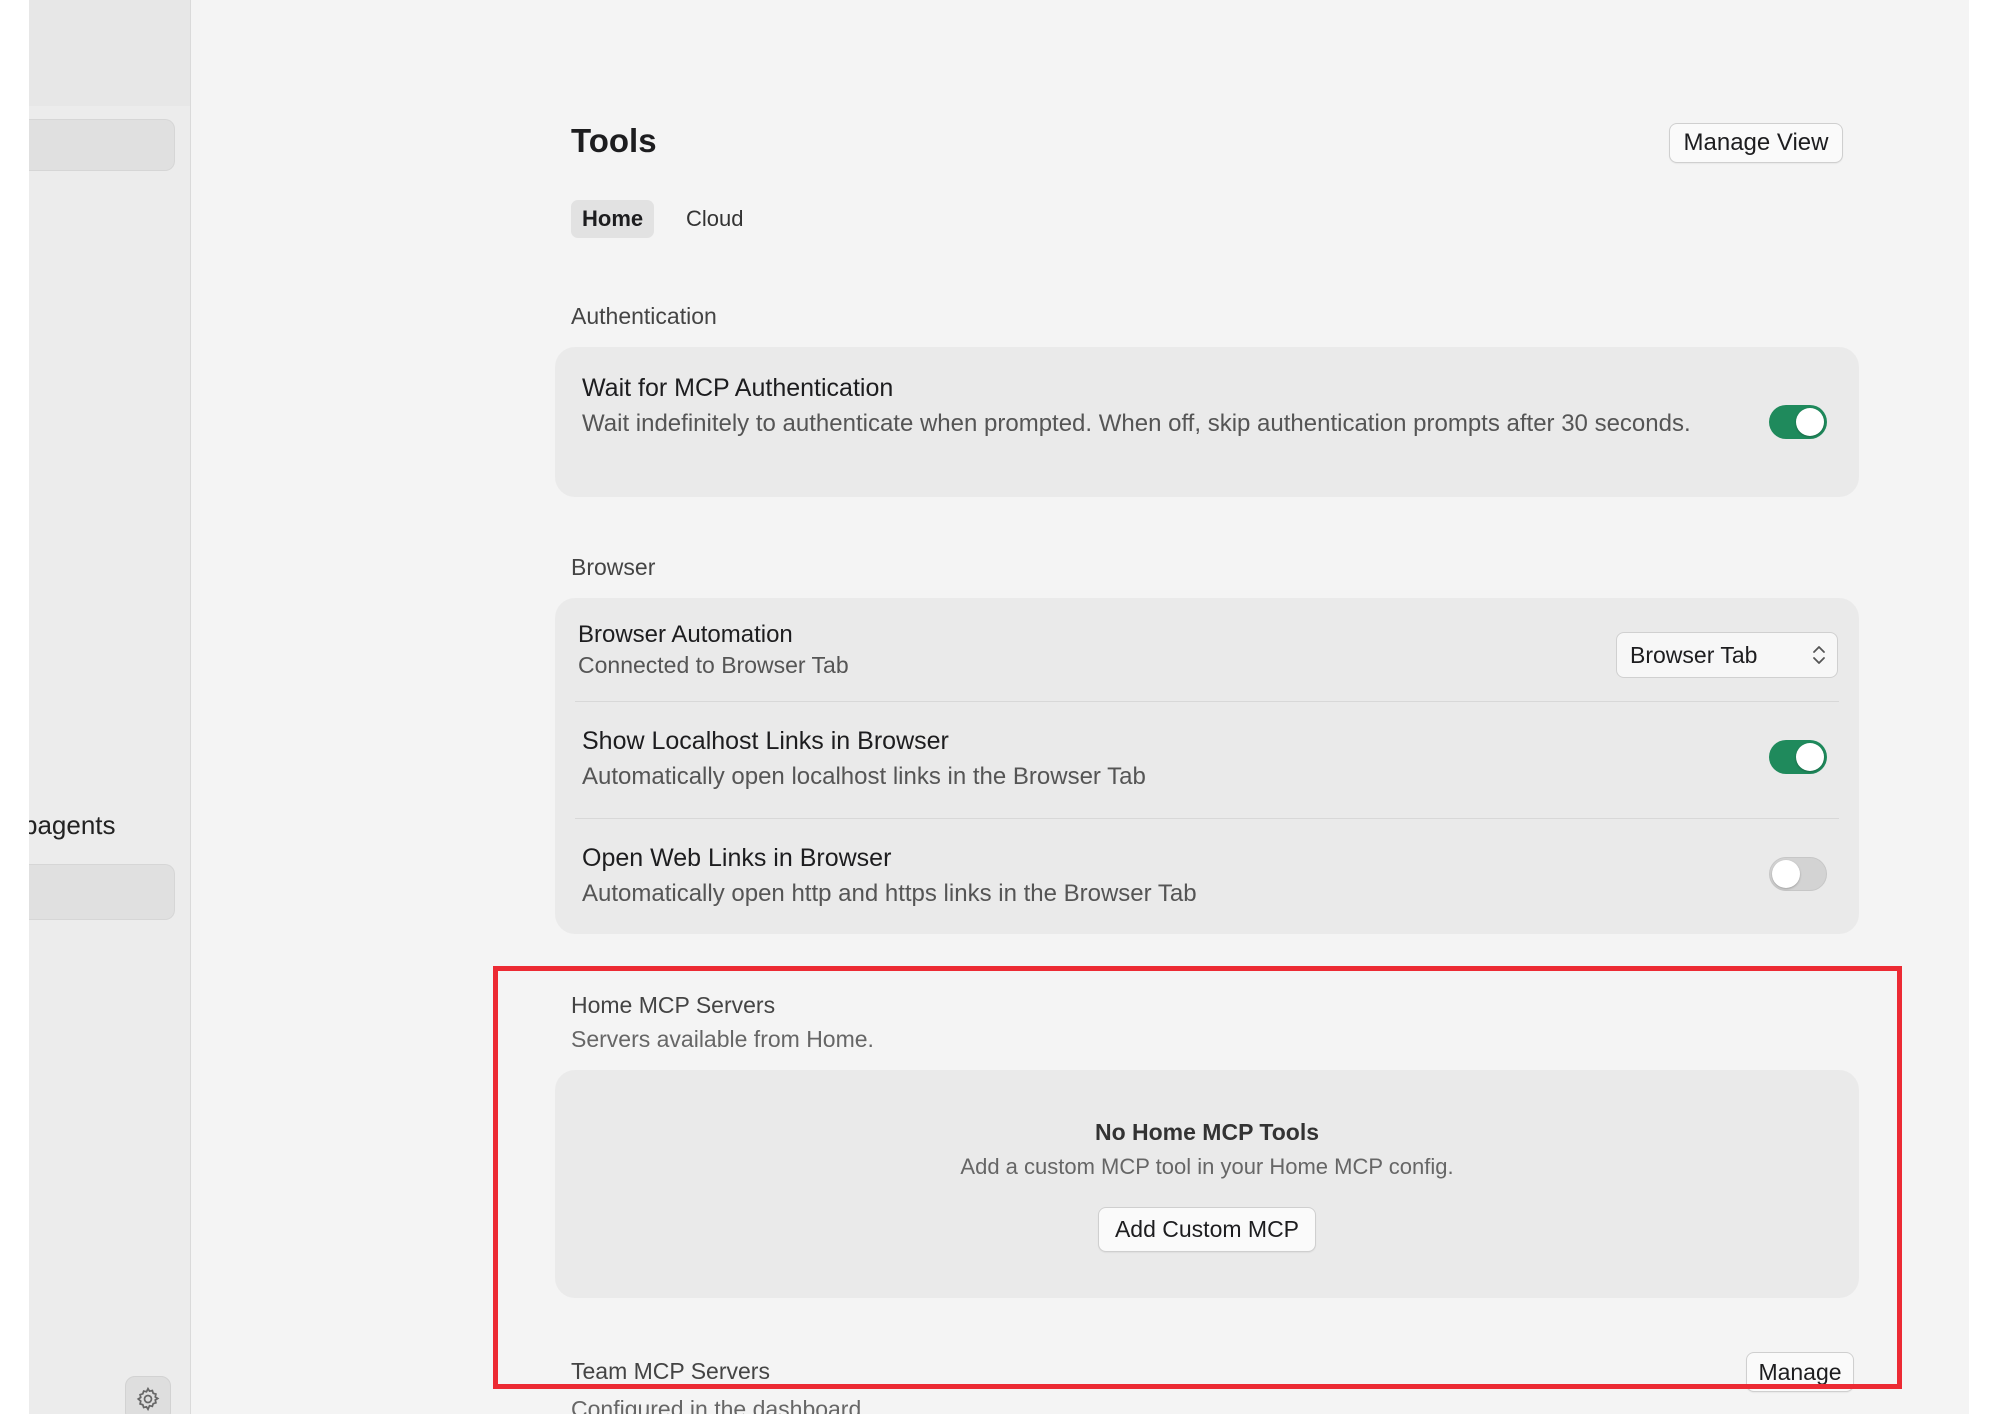 The width and height of the screenshot is (2000, 1414). I want to click on authentication-section-label: Authentication, so click(644, 316).